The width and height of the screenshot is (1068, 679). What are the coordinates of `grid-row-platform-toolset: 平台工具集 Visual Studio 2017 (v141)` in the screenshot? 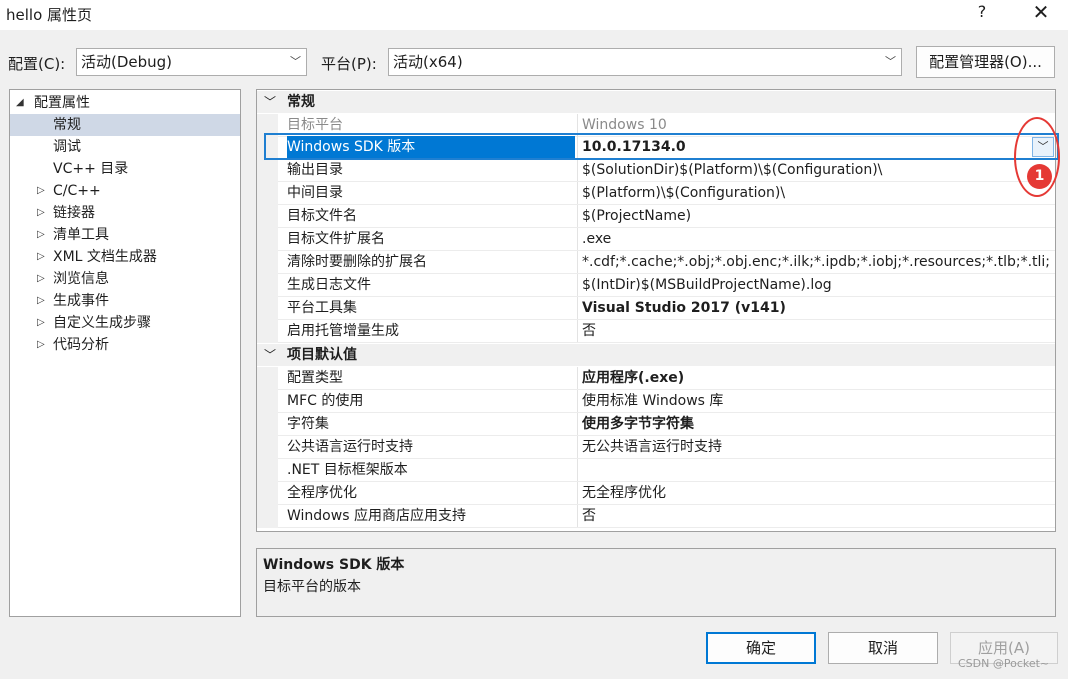 It's located at (656, 308).